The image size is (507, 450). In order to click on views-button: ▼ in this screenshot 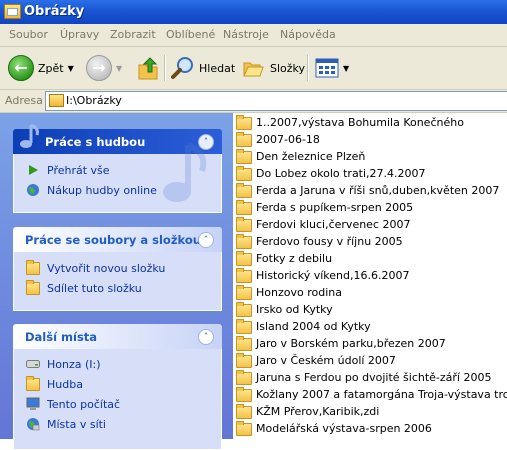, I will do `click(332, 68)`.